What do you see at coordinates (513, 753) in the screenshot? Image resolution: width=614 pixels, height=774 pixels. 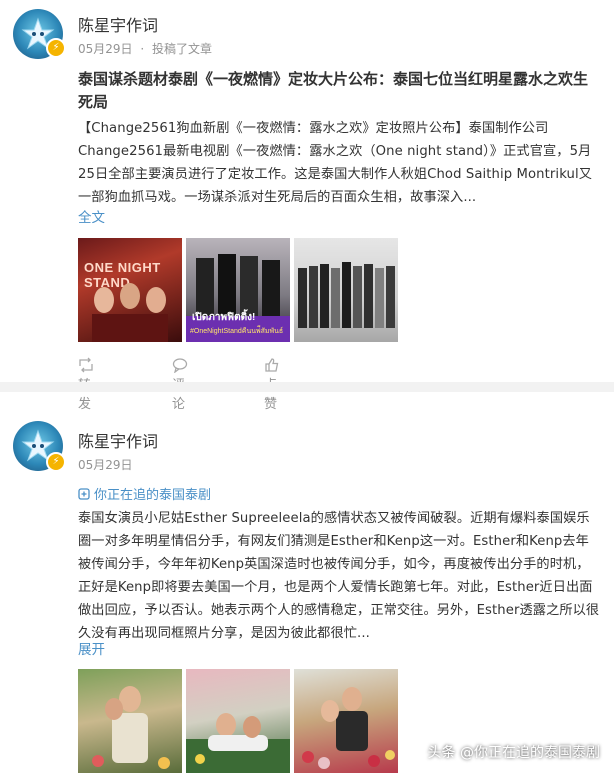 I see `source-watermark: 头条 @你正在追的泰国泰剧` at bounding box center [513, 753].